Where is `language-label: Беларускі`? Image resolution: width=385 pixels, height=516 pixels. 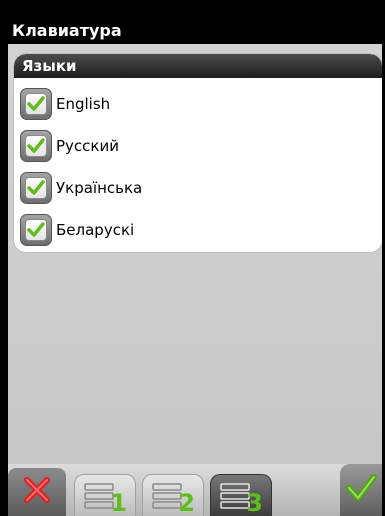 language-label: Беларускі is located at coordinates (95, 230).